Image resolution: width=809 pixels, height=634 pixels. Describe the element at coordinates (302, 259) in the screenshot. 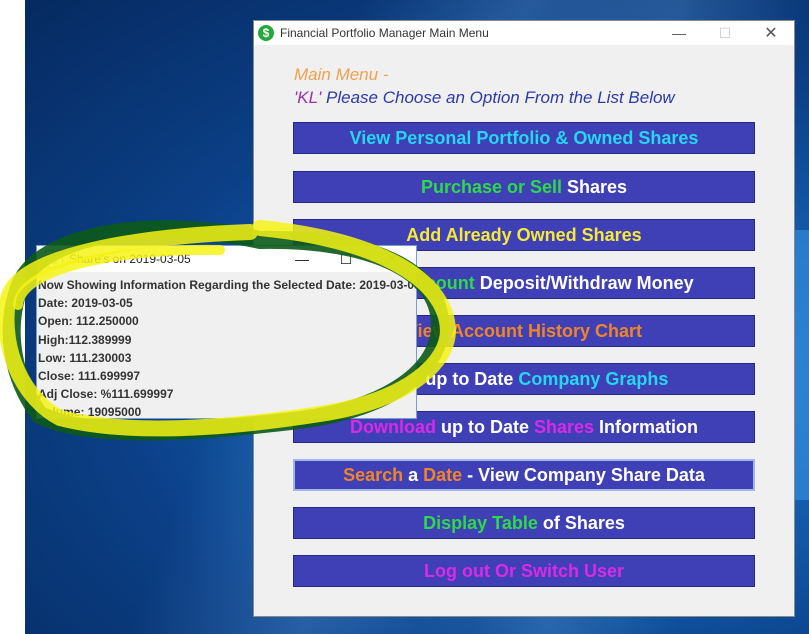

I see `dialog-minimize-button: —` at that location.